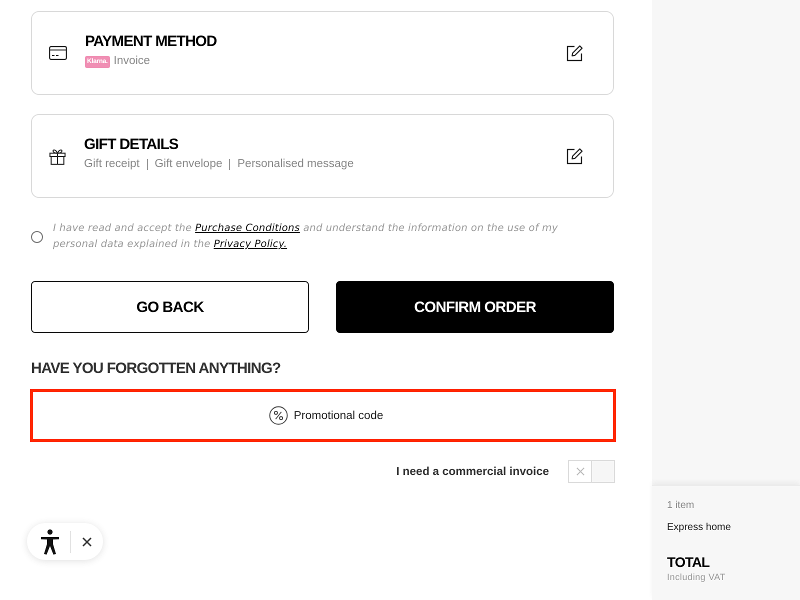  I want to click on invoice-toggle, so click(591, 471).